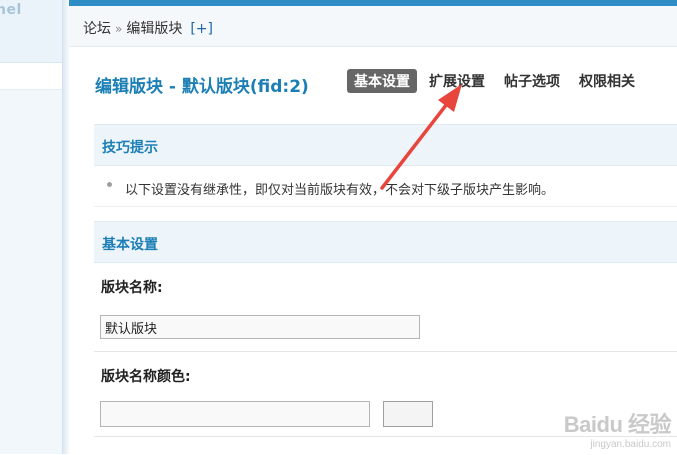  I want to click on forum-name-color-label: 版块名称颜色:, so click(146, 377).